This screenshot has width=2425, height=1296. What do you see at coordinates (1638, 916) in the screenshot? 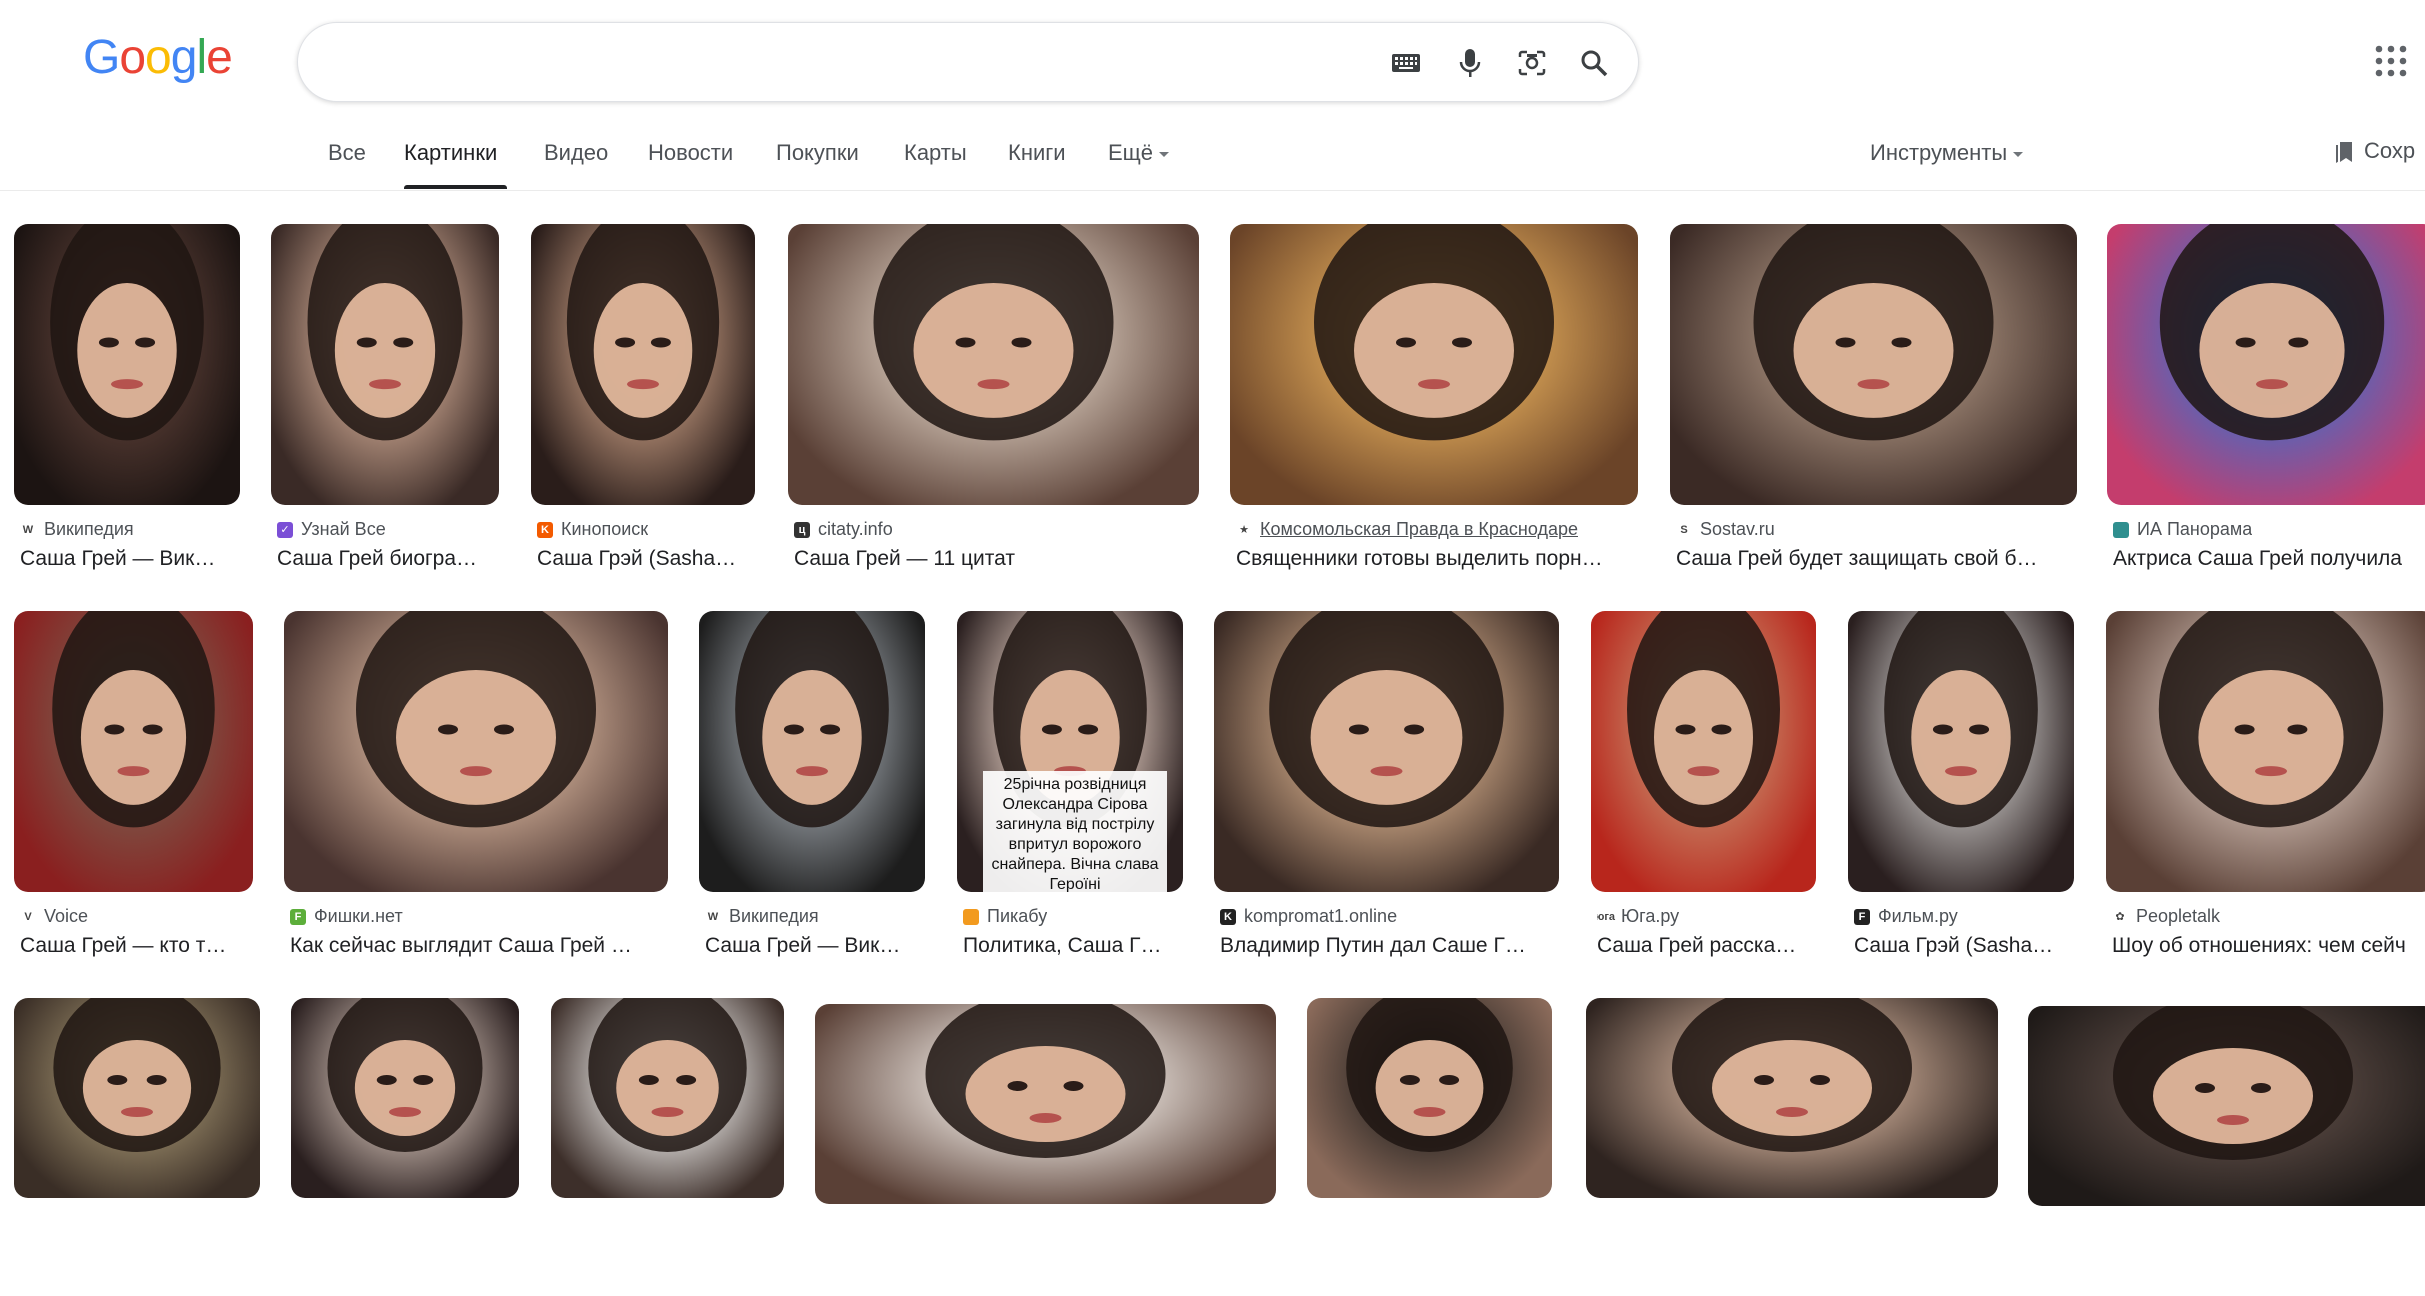
I see `result-source: юга Юга.ру` at bounding box center [1638, 916].